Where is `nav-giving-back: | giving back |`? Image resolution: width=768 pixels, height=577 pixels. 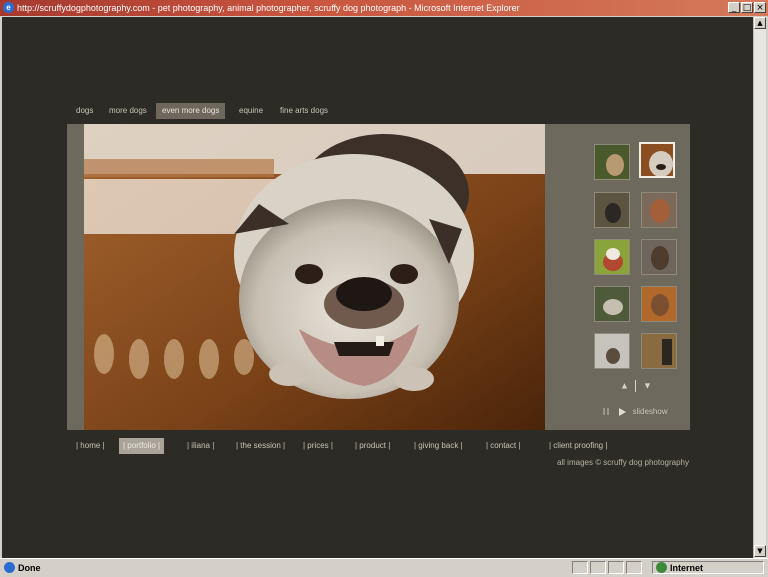 nav-giving-back: | giving back | is located at coordinates (438, 446).